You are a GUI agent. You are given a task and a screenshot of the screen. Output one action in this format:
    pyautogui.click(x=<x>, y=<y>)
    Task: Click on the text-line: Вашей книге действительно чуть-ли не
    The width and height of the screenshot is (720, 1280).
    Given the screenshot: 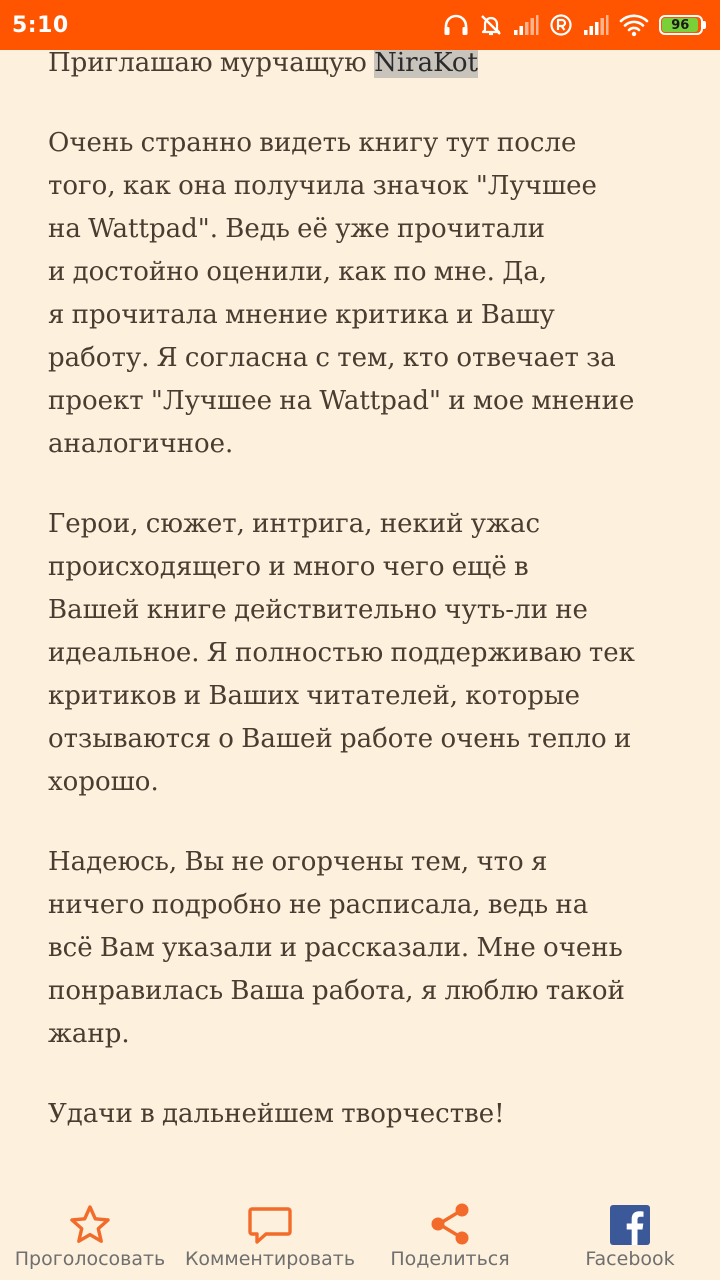 What is the action you would take?
    pyautogui.click(x=318, y=610)
    